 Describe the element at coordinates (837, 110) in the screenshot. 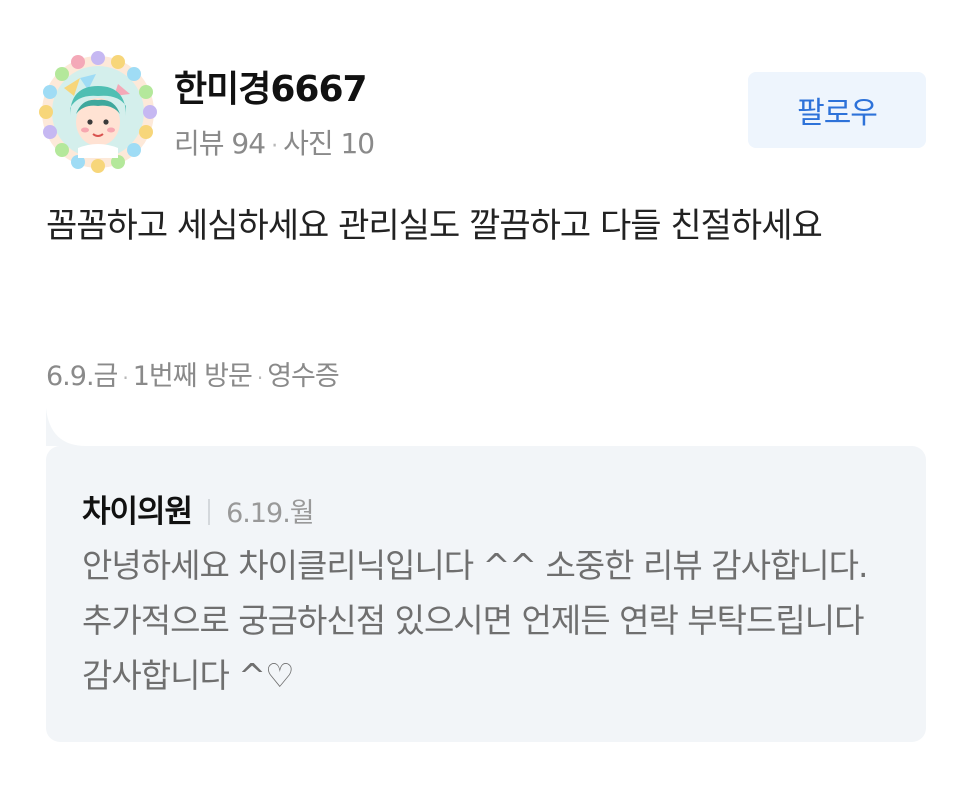

I see `follow-button: 팔로우` at that location.